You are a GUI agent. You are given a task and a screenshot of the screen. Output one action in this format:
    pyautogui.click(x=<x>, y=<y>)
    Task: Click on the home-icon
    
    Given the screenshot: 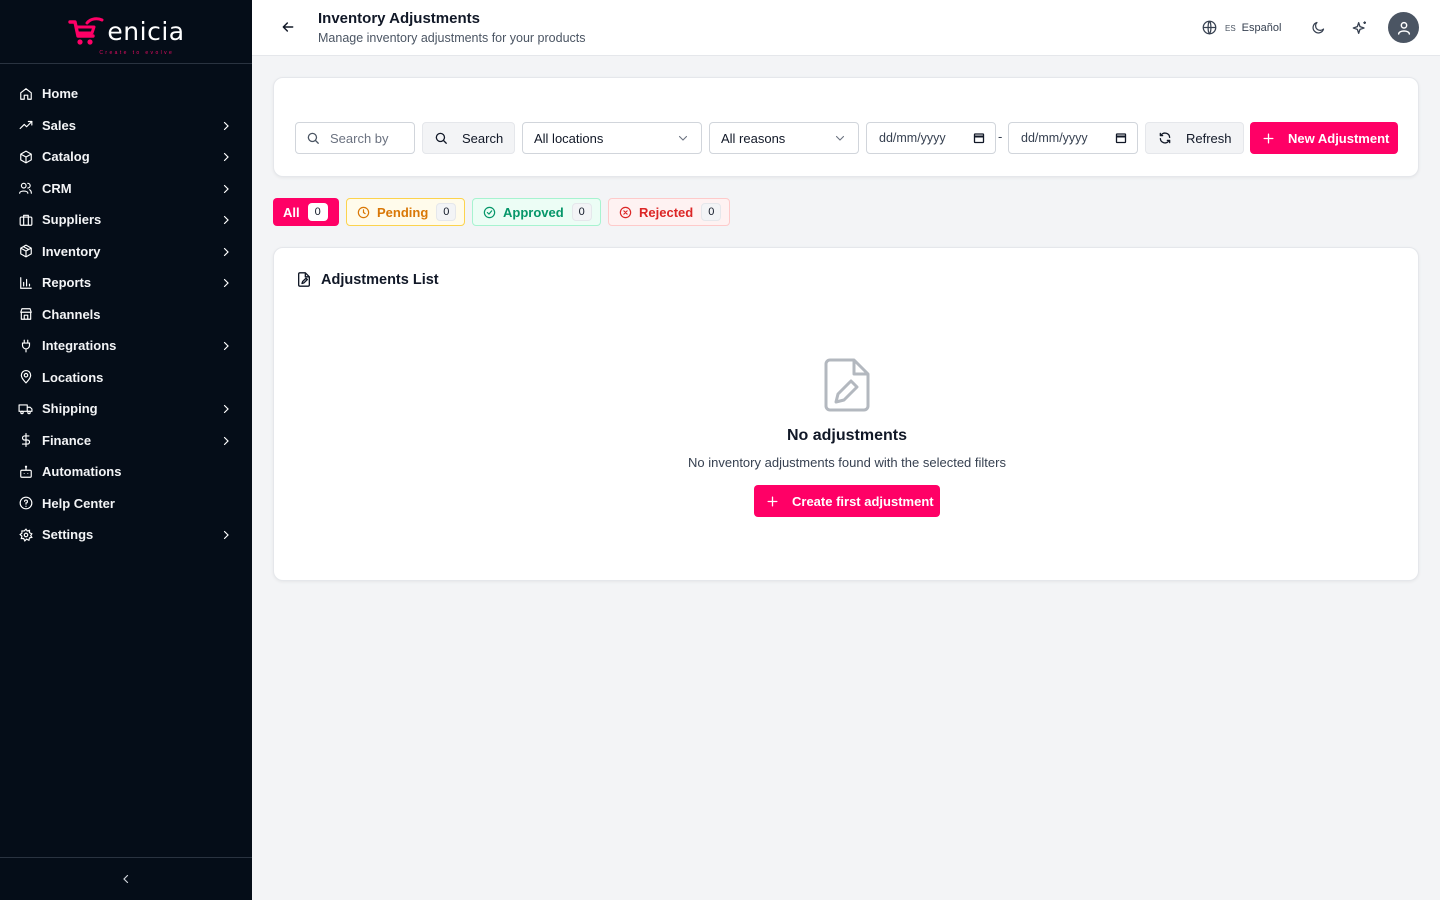 What is the action you would take?
    pyautogui.click(x=25, y=93)
    